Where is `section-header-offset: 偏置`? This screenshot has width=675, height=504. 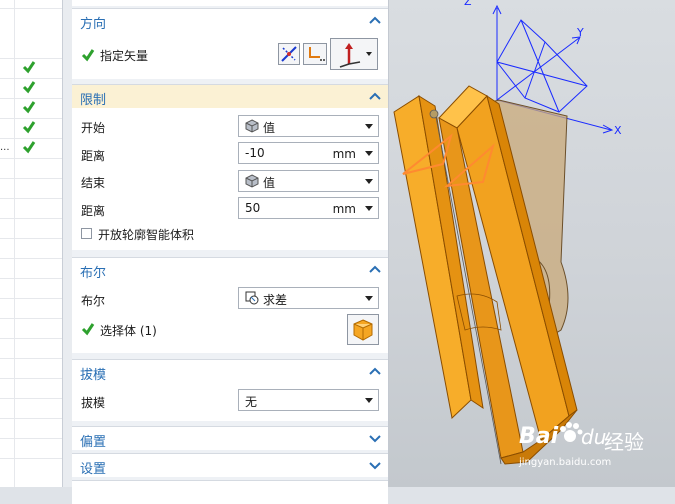
section-header-offset: 偏置 is located at coordinates (230, 438).